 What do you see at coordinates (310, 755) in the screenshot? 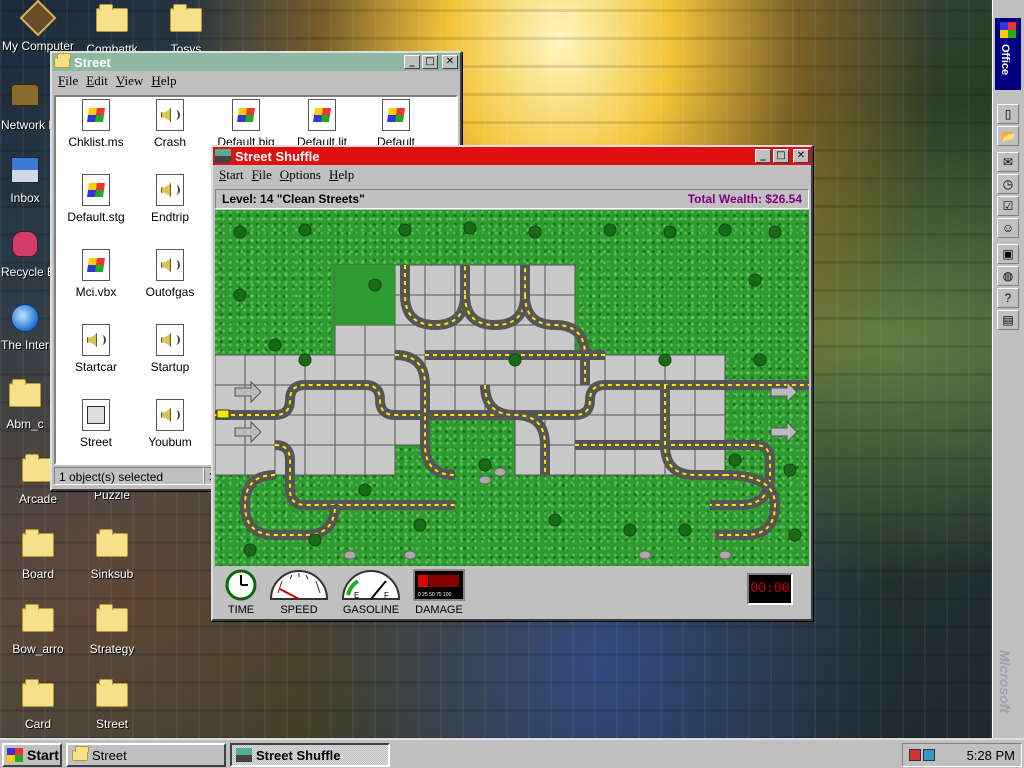
I see `taskbar-street-shuffle: Street Shuffle` at bounding box center [310, 755].